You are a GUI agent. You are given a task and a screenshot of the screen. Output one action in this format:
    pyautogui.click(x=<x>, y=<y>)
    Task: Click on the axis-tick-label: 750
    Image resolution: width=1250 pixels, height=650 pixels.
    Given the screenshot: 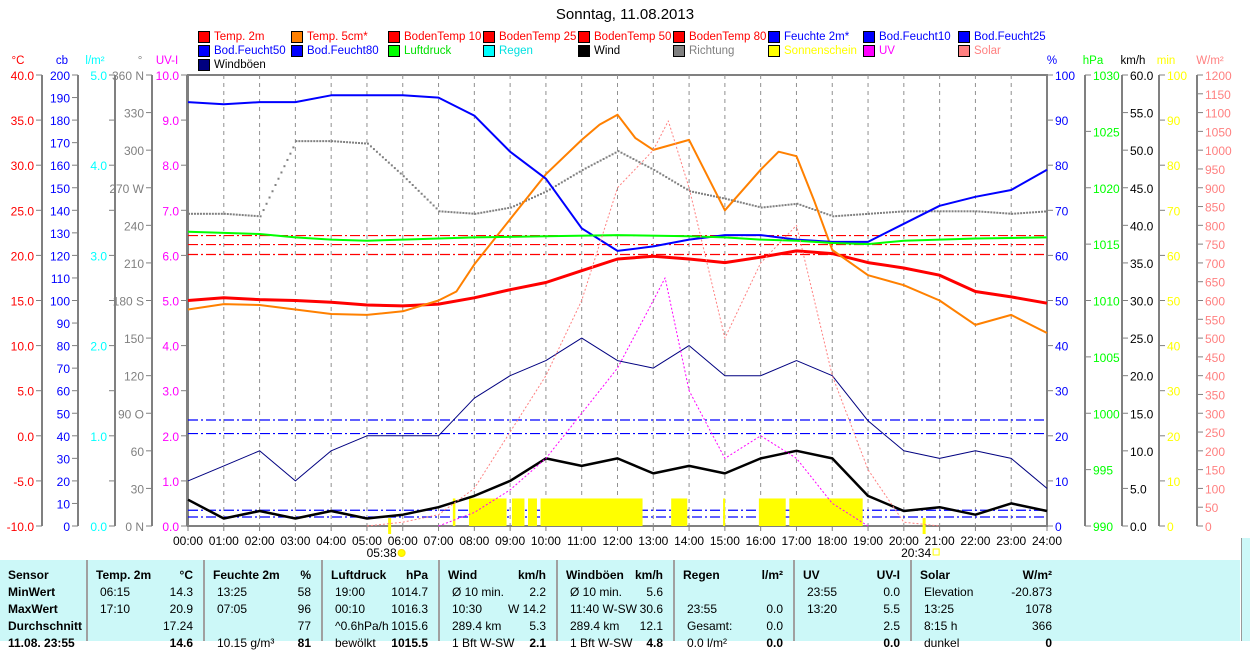 What is the action you would take?
    pyautogui.click(x=1215, y=245)
    